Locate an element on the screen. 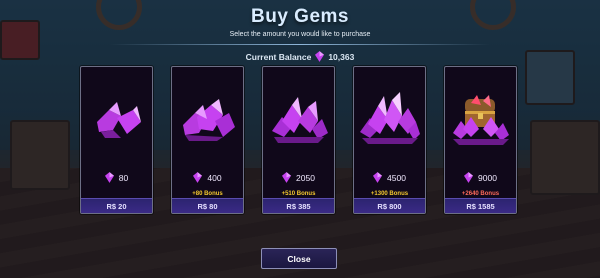 This screenshot has width=600, height=278. bonus-label: +80 Bonus is located at coordinates (207, 194).